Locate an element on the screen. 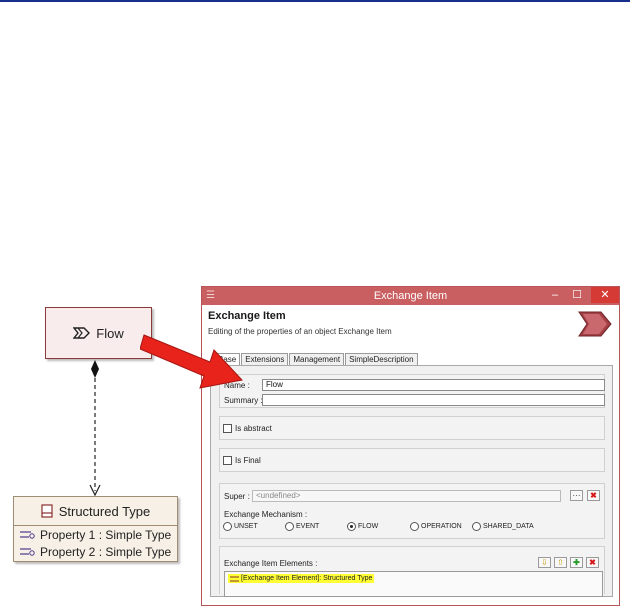  radio-label: EVENT is located at coordinates (308, 526).